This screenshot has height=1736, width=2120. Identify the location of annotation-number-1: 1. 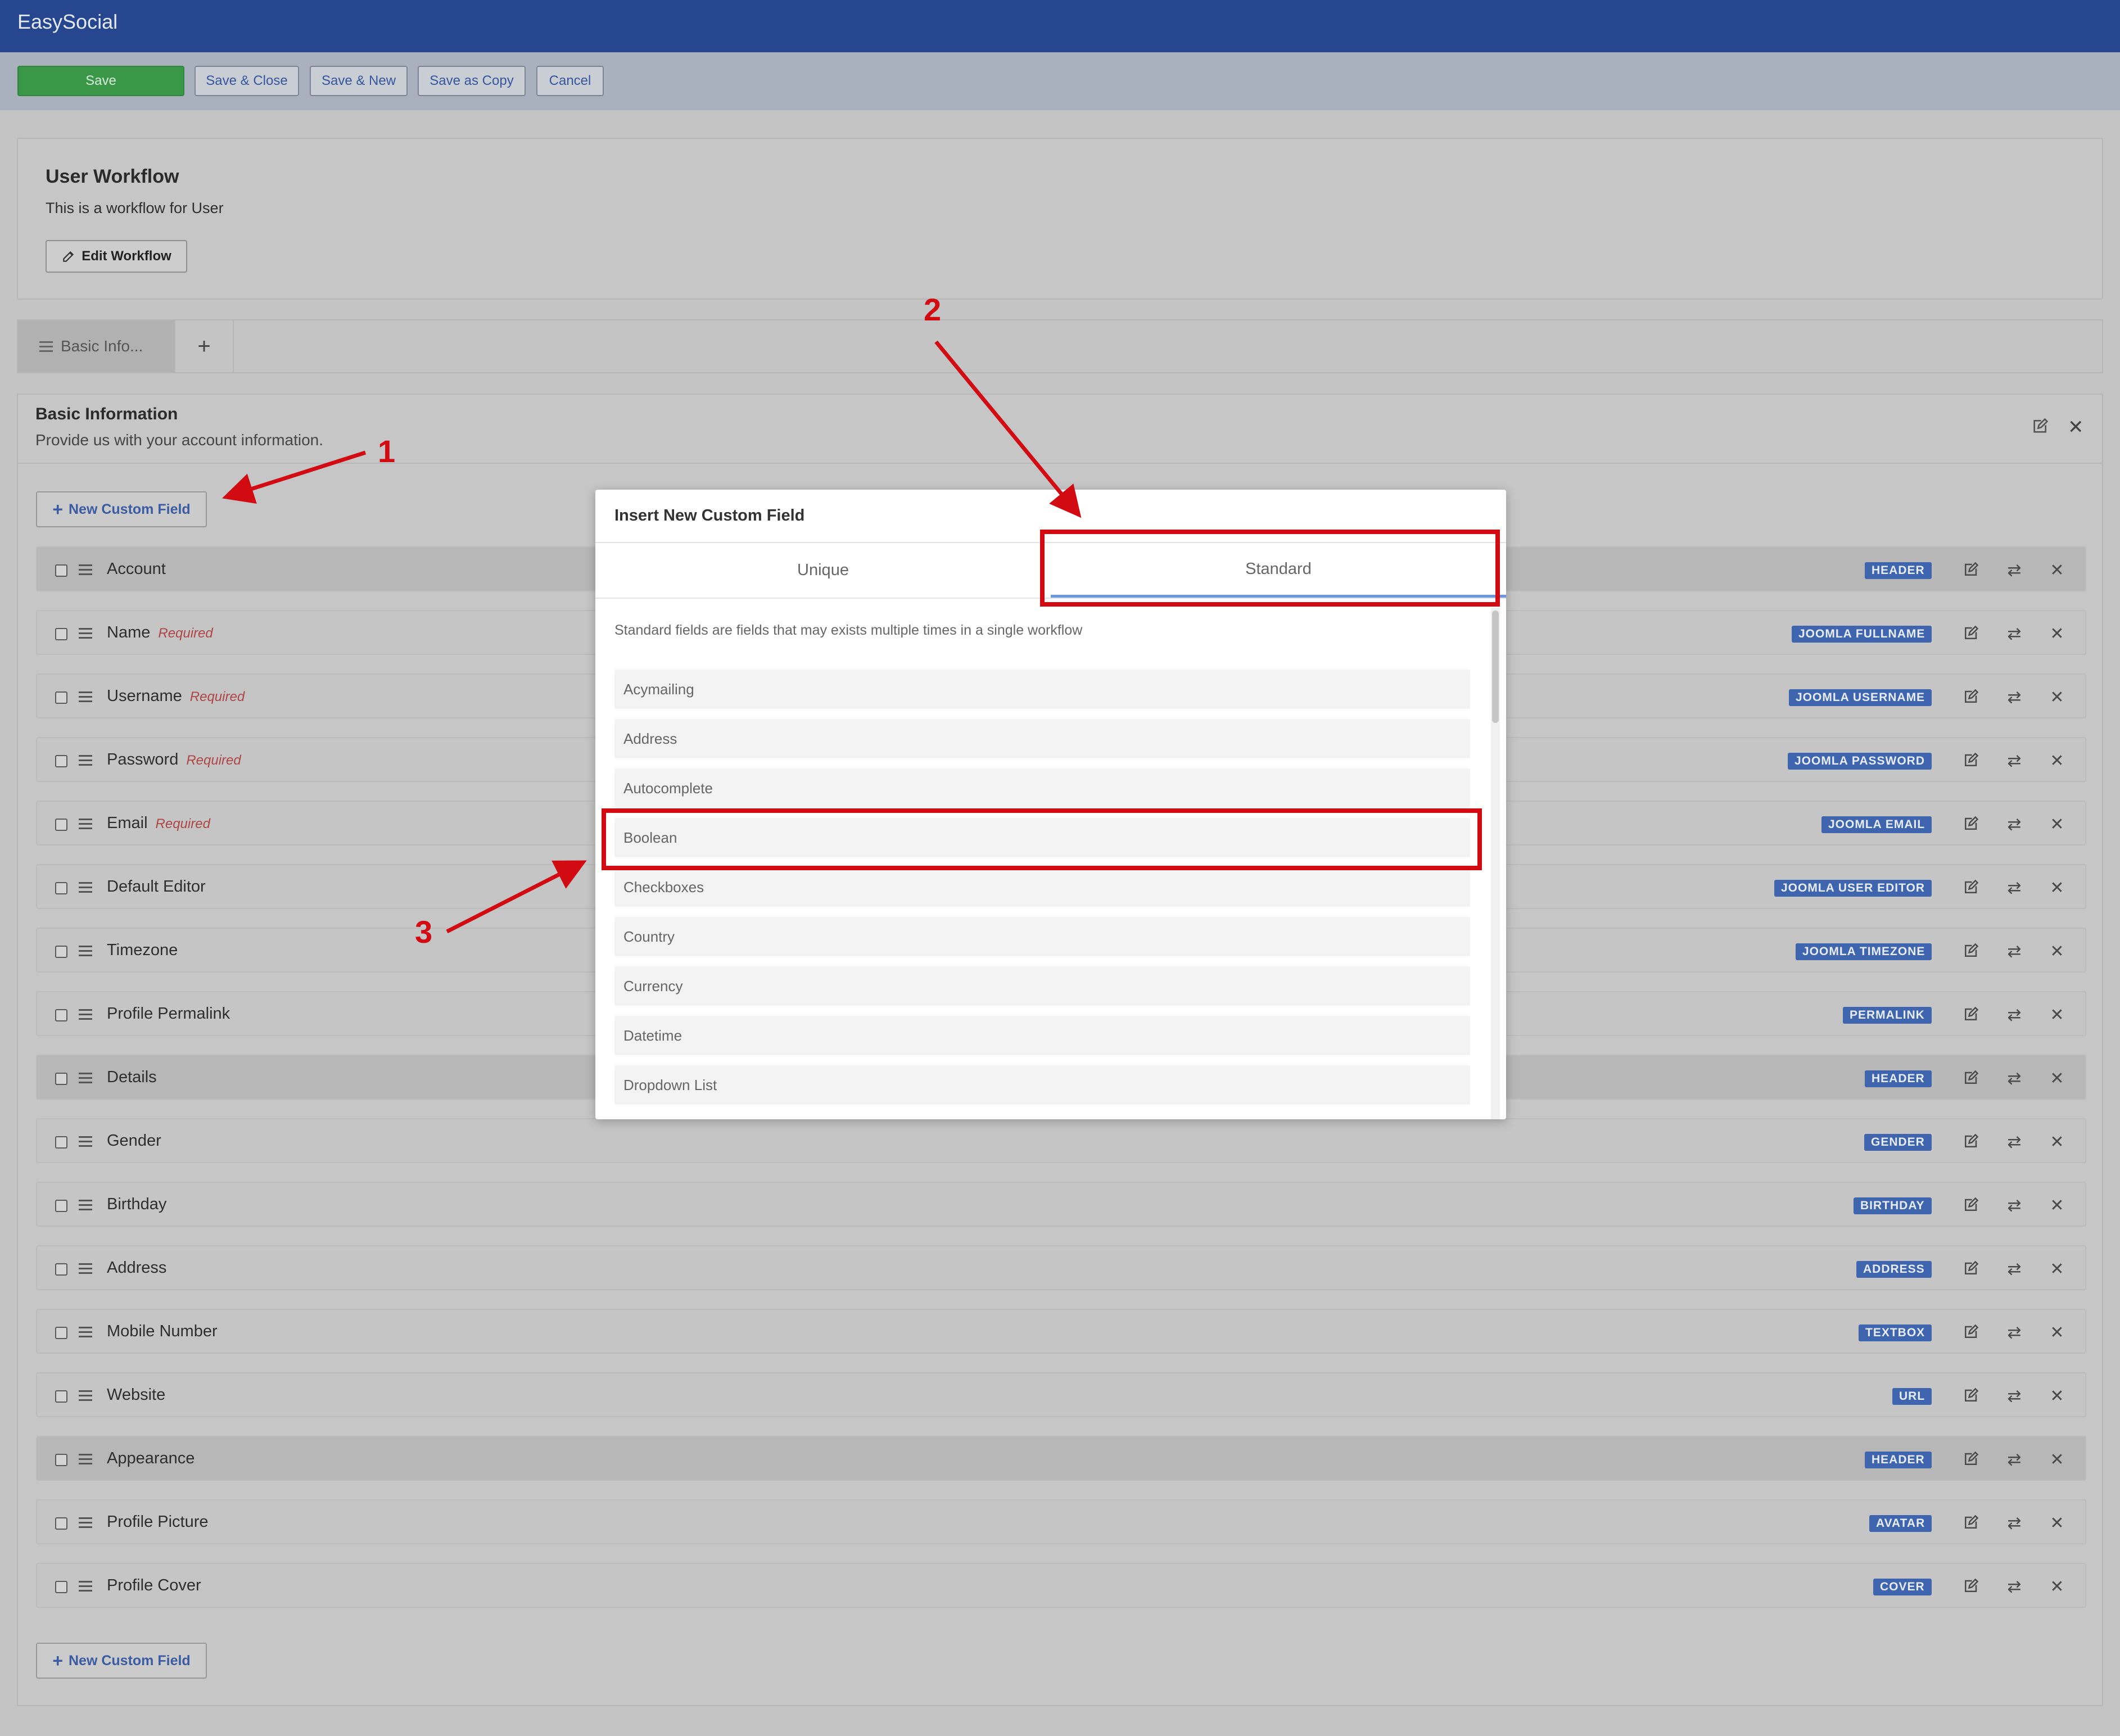
(387, 451).